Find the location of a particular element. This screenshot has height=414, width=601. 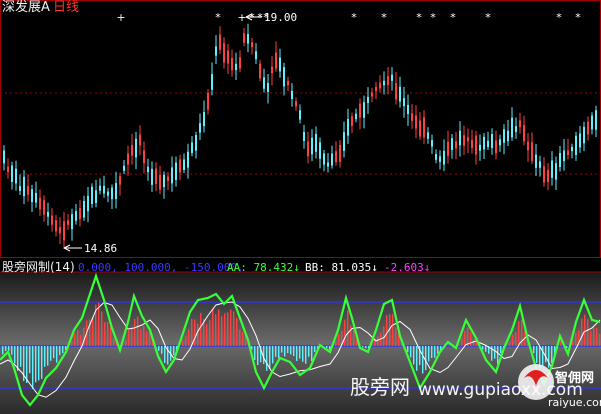

watermark-logo-url: raiyue.com is located at coordinates (574, 402).